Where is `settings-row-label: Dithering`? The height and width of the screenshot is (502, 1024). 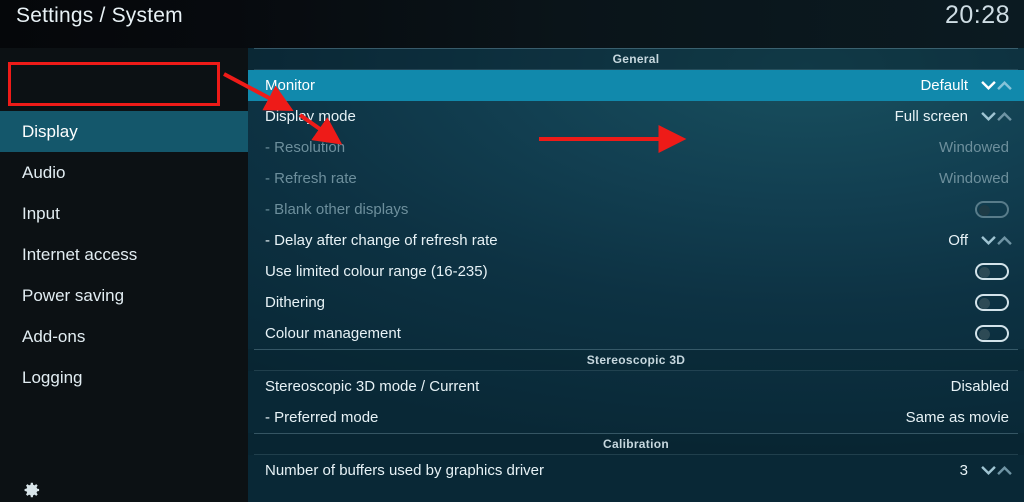
settings-row-label: Dithering is located at coordinates (295, 302).